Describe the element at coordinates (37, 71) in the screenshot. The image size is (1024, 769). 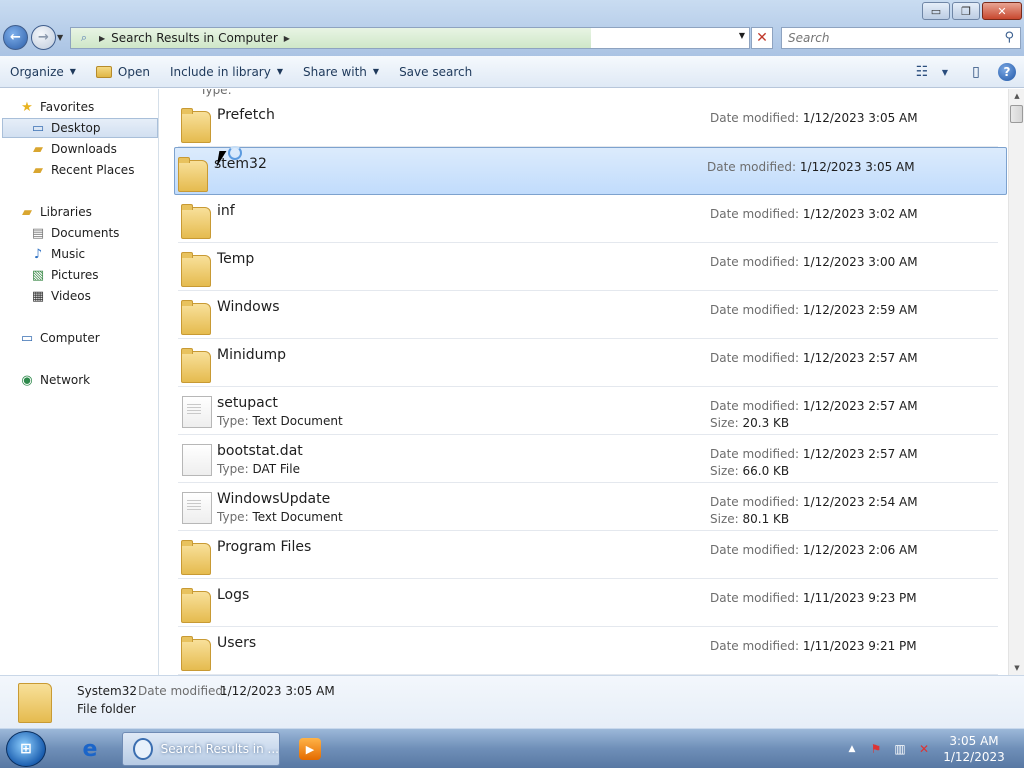
I see `organize-label: Organize` at that location.